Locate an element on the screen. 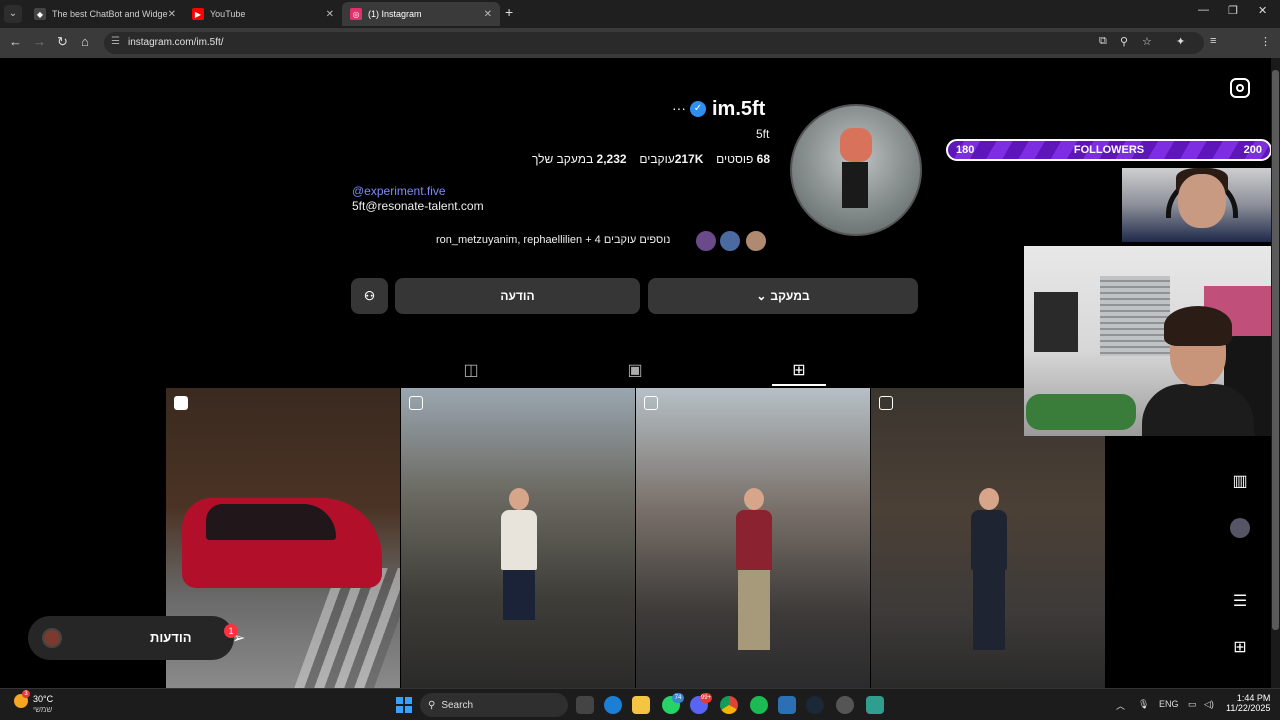 The image size is (1280, 720). photos-icon is located at coordinates (787, 705).